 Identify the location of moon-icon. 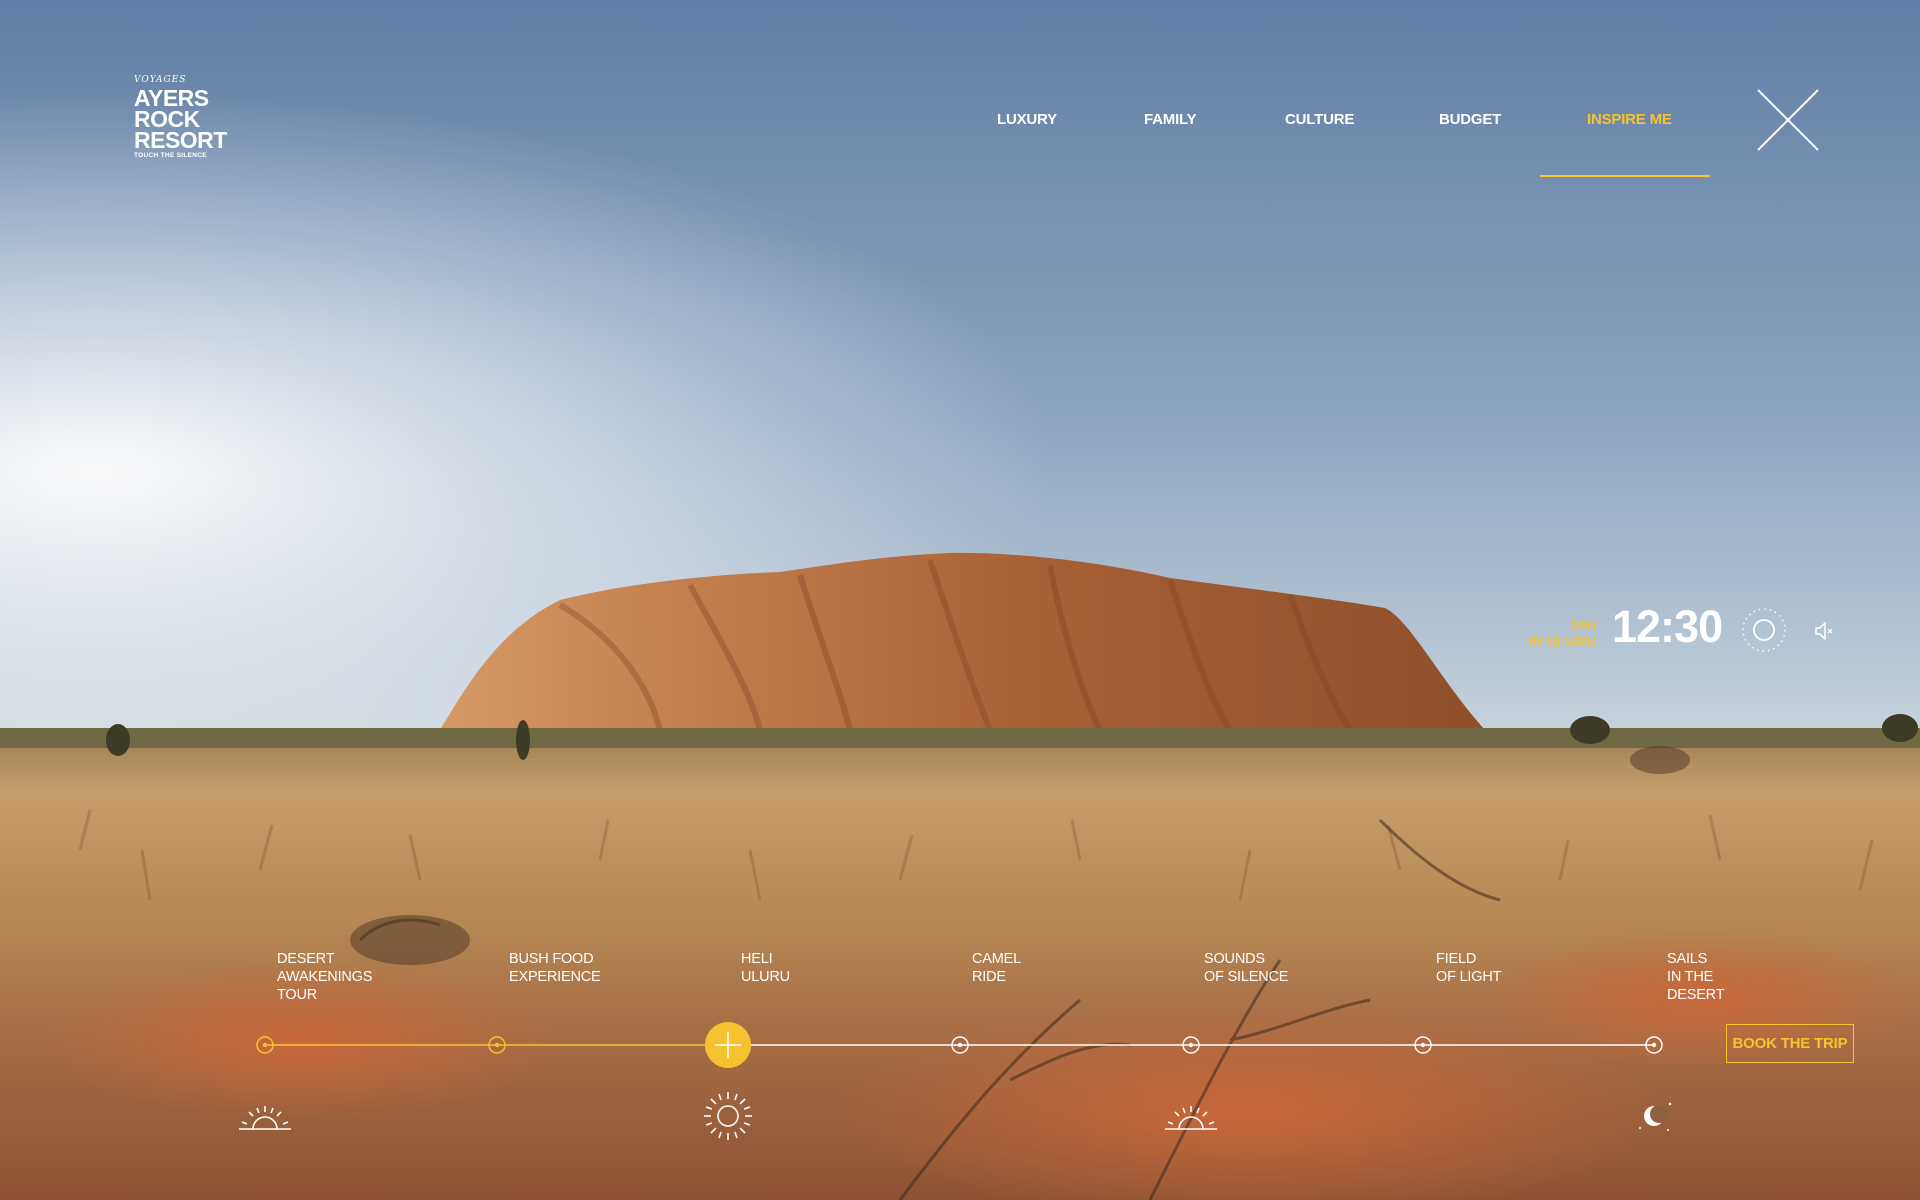
(1655, 1116).